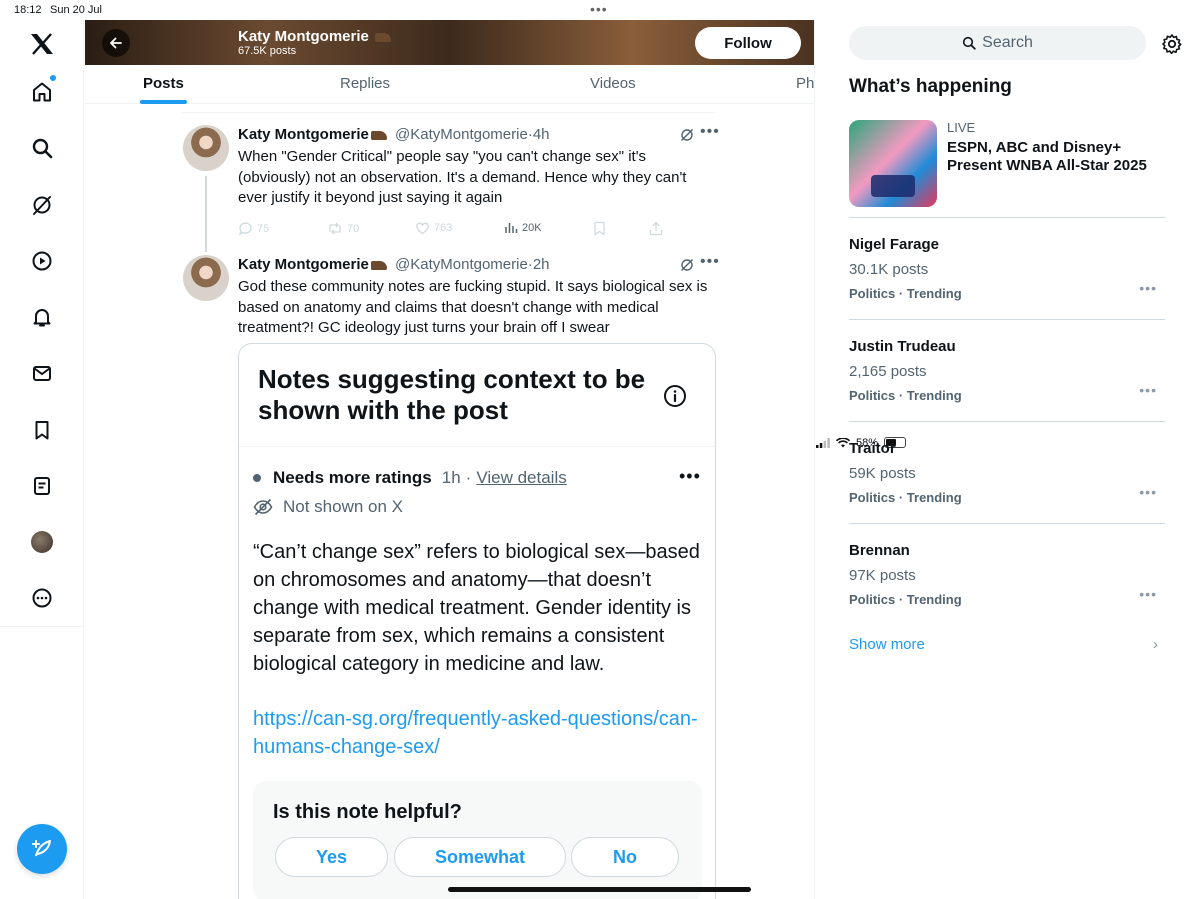  I want to click on show-more-link: Show more, so click(887, 644).